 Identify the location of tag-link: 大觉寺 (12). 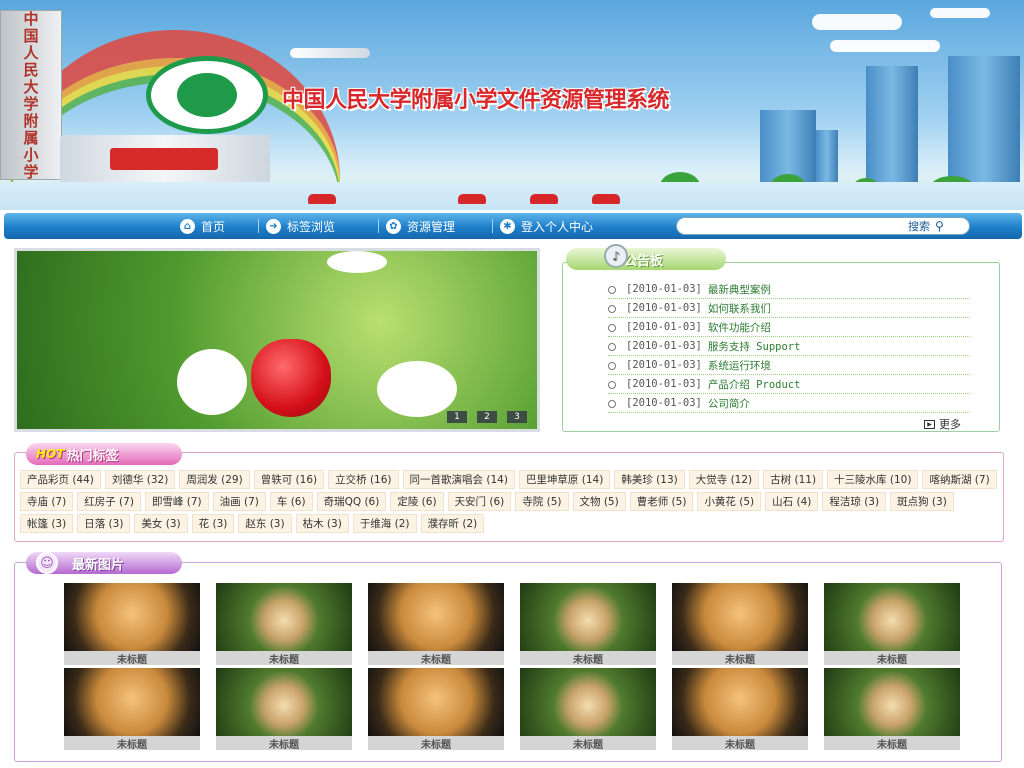
(724, 479).